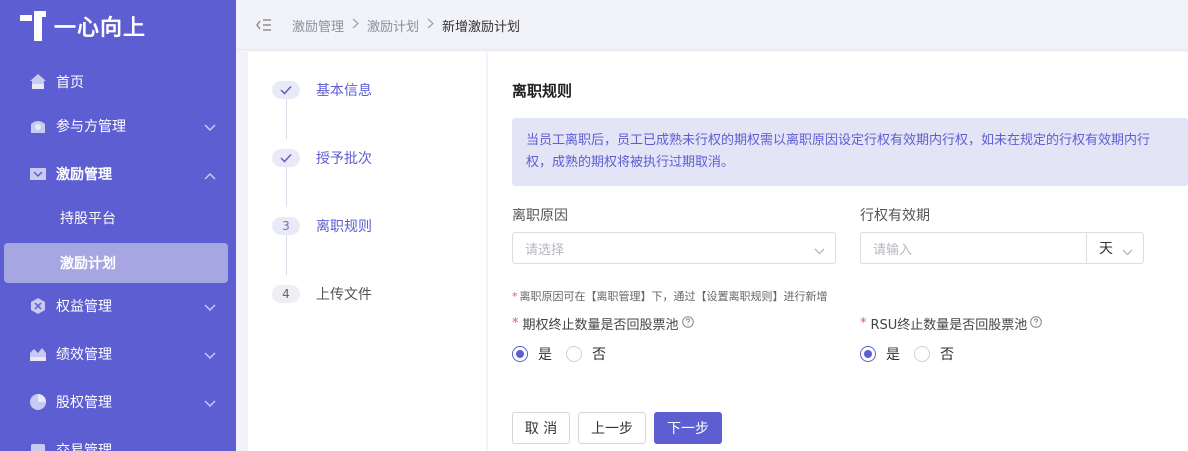  Describe the element at coordinates (118, 174) in the screenshot. I see `sidebar-item-incentive: 激励管理` at that location.